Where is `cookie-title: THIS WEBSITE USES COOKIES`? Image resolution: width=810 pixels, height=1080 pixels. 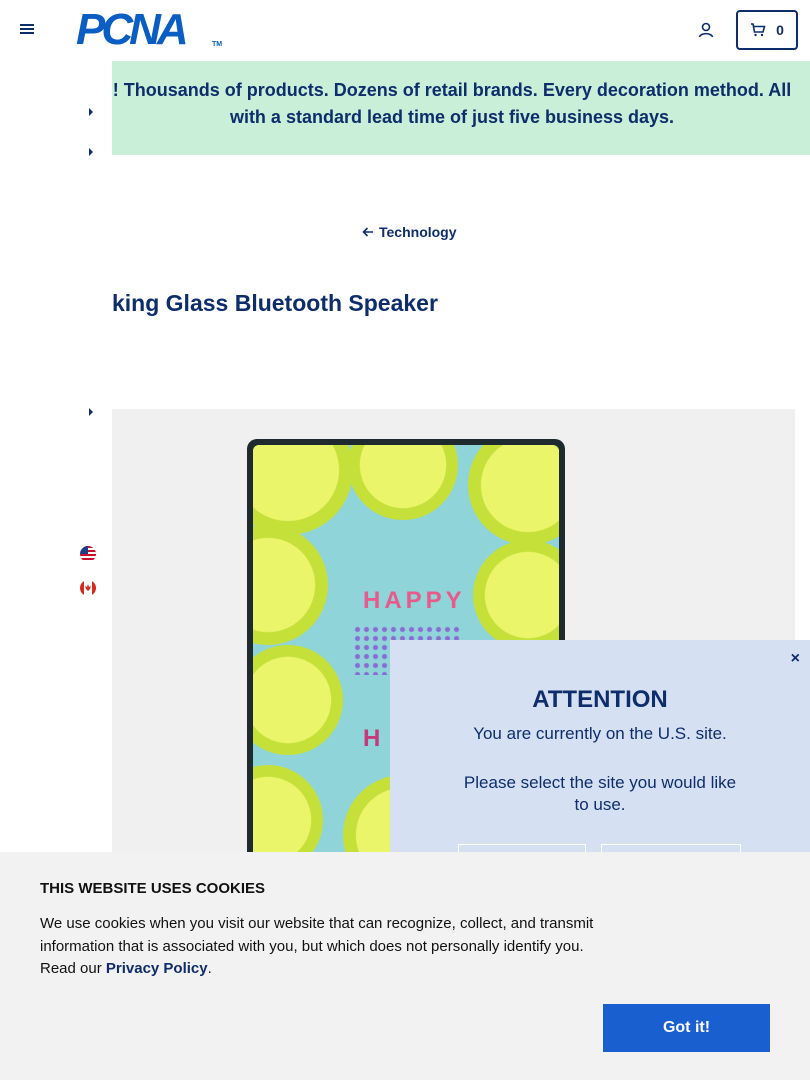 cookie-title: THIS WEBSITE USES COOKIES is located at coordinates (153, 888).